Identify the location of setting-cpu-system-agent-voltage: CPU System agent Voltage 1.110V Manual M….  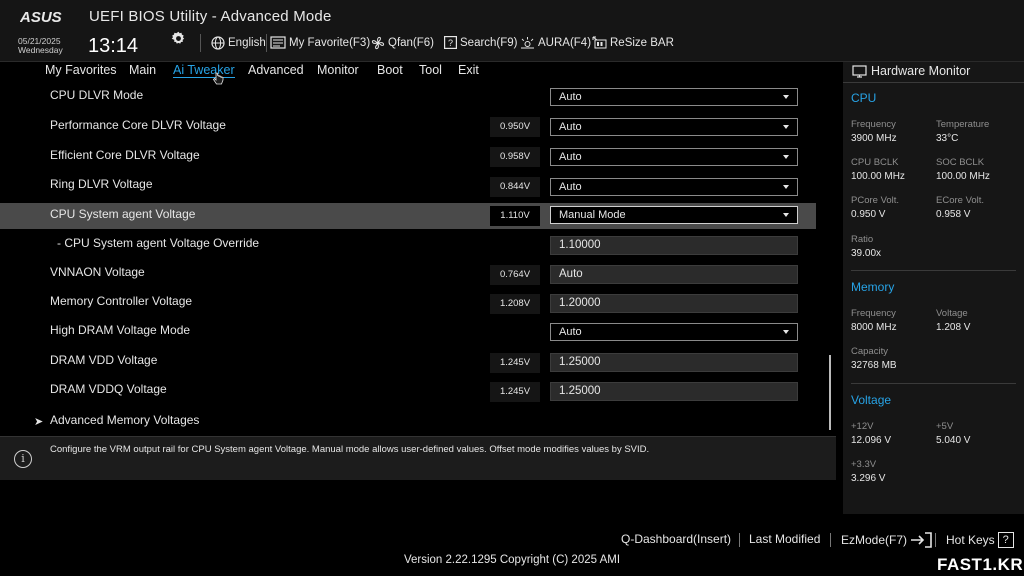
(408, 216).